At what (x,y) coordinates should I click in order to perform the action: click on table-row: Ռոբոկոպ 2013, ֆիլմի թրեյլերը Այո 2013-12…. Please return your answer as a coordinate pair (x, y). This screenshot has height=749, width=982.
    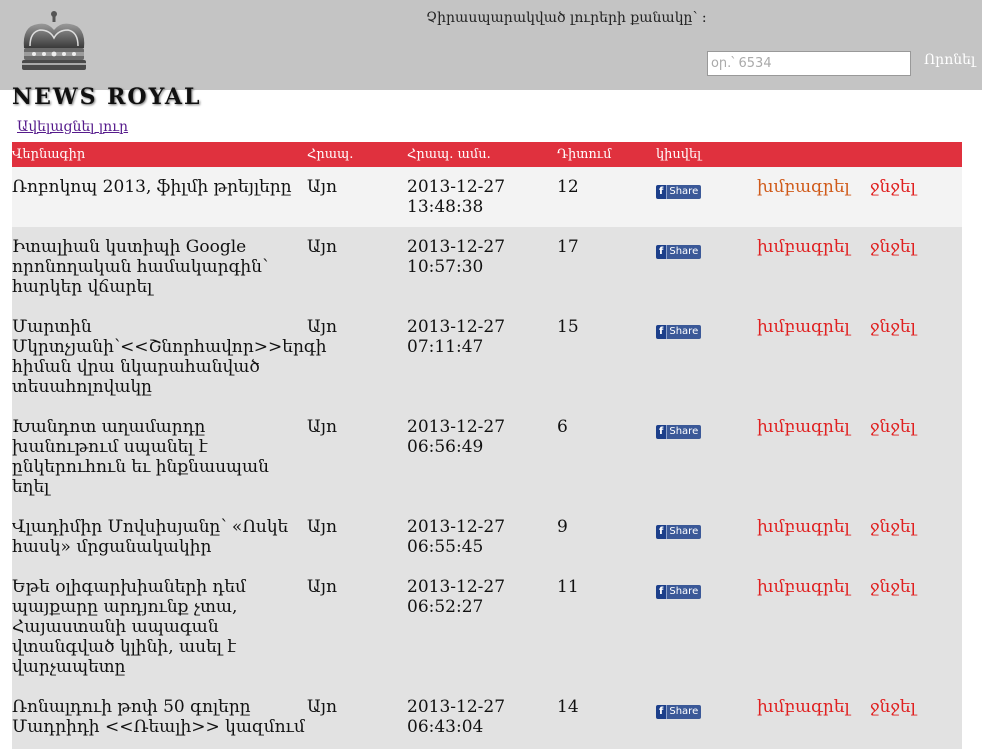
    Looking at the image, I should click on (487, 197).